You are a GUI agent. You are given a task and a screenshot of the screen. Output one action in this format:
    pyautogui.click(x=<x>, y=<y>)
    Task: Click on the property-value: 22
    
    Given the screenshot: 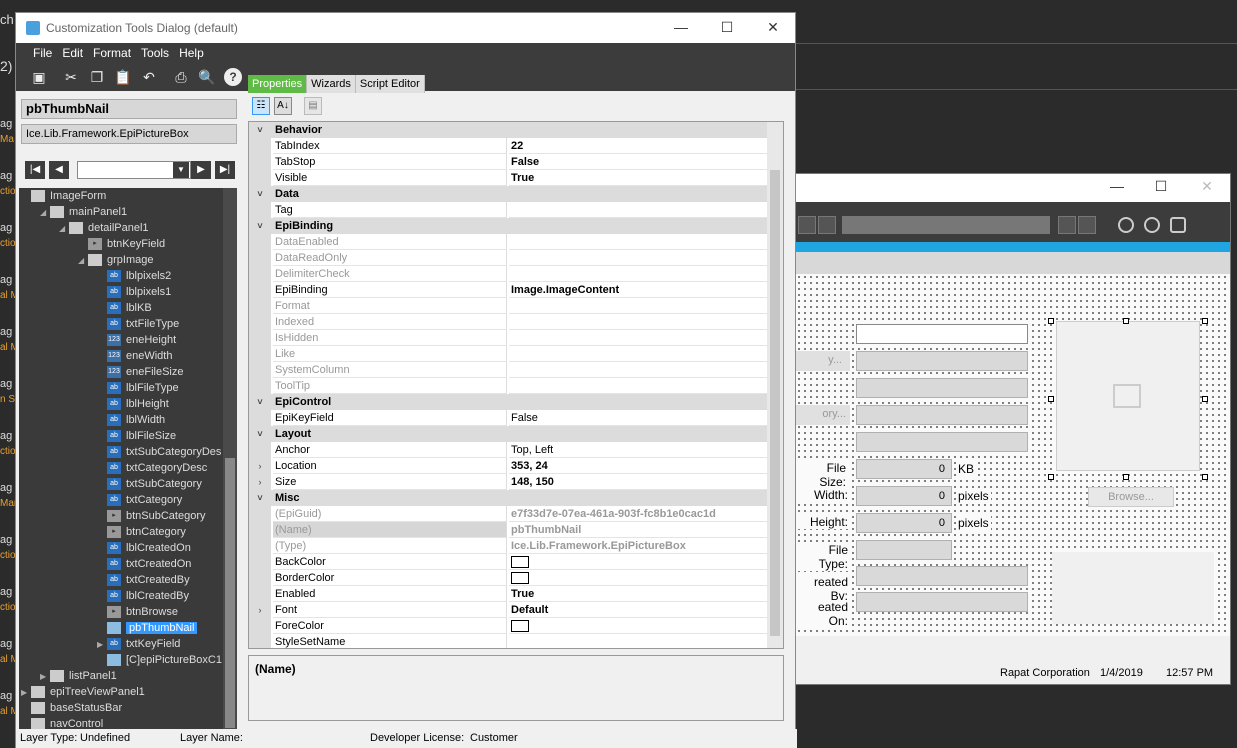 What is the action you would take?
    pyautogui.click(x=639, y=146)
    